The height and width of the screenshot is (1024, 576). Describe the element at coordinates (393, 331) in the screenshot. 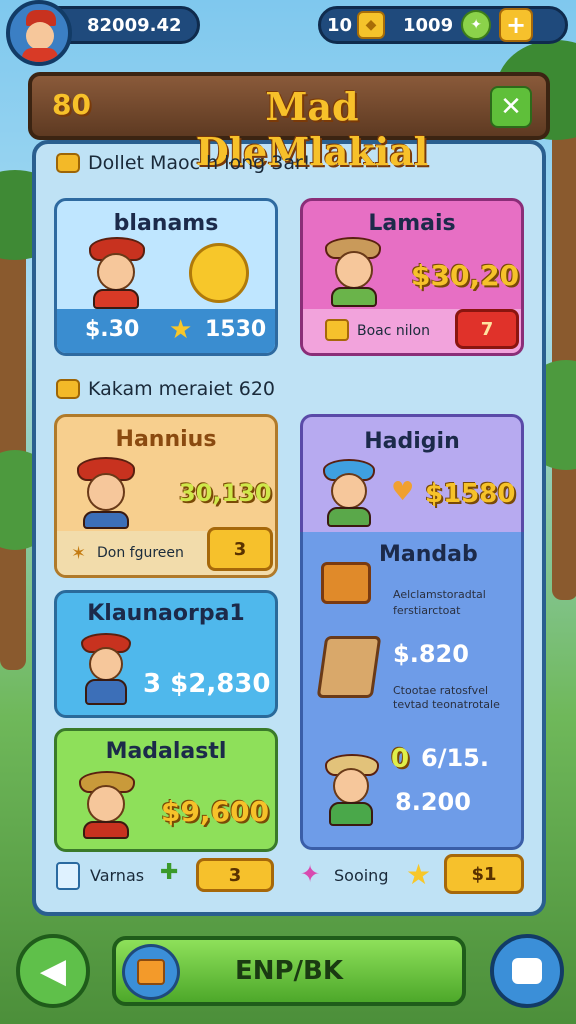

I see `card-footer-text: Boac nilon` at that location.